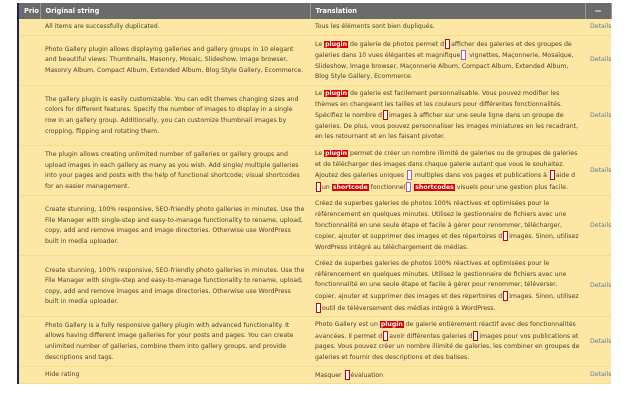 This screenshot has width=640, height=400. What do you see at coordinates (434, 187) in the screenshot?
I see `glossary-highlight: shortcodes` at bounding box center [434, 187].